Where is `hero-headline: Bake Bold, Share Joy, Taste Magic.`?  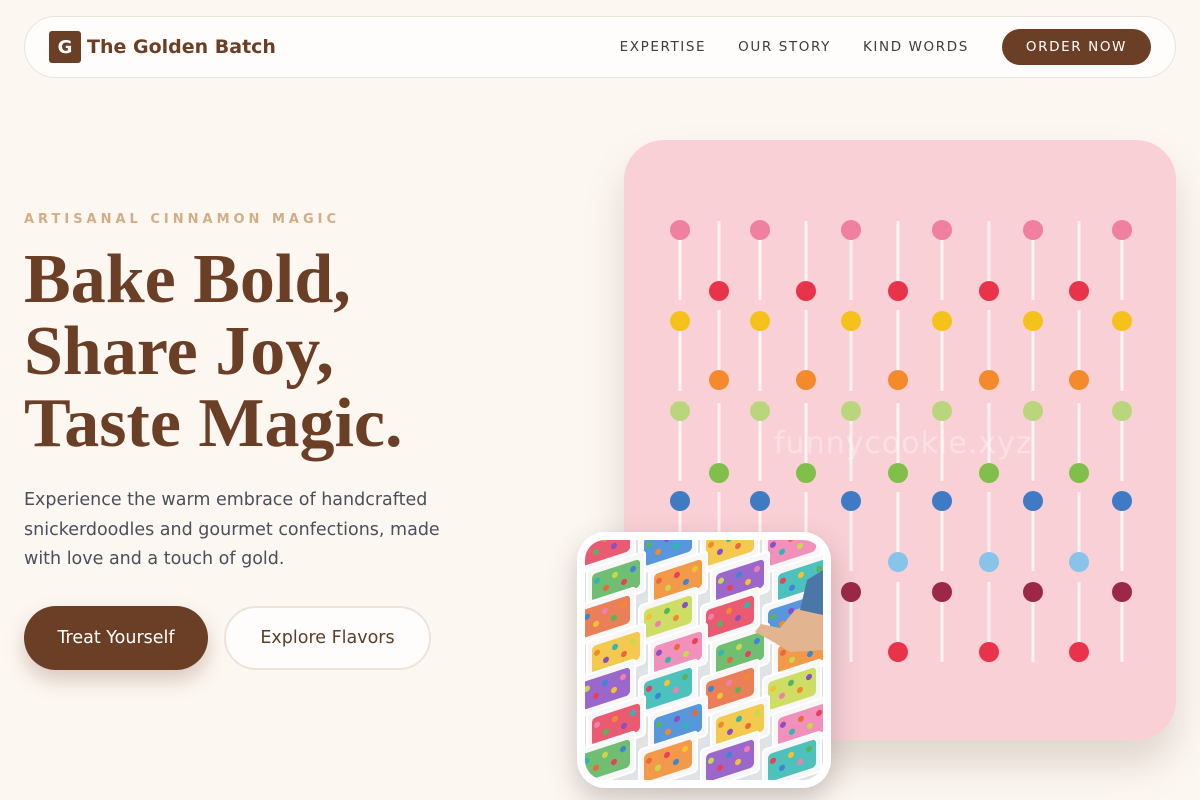
hero-headline: Bake Bold, Share Joy, Taste Magic. is located at coordinates (213, 352).